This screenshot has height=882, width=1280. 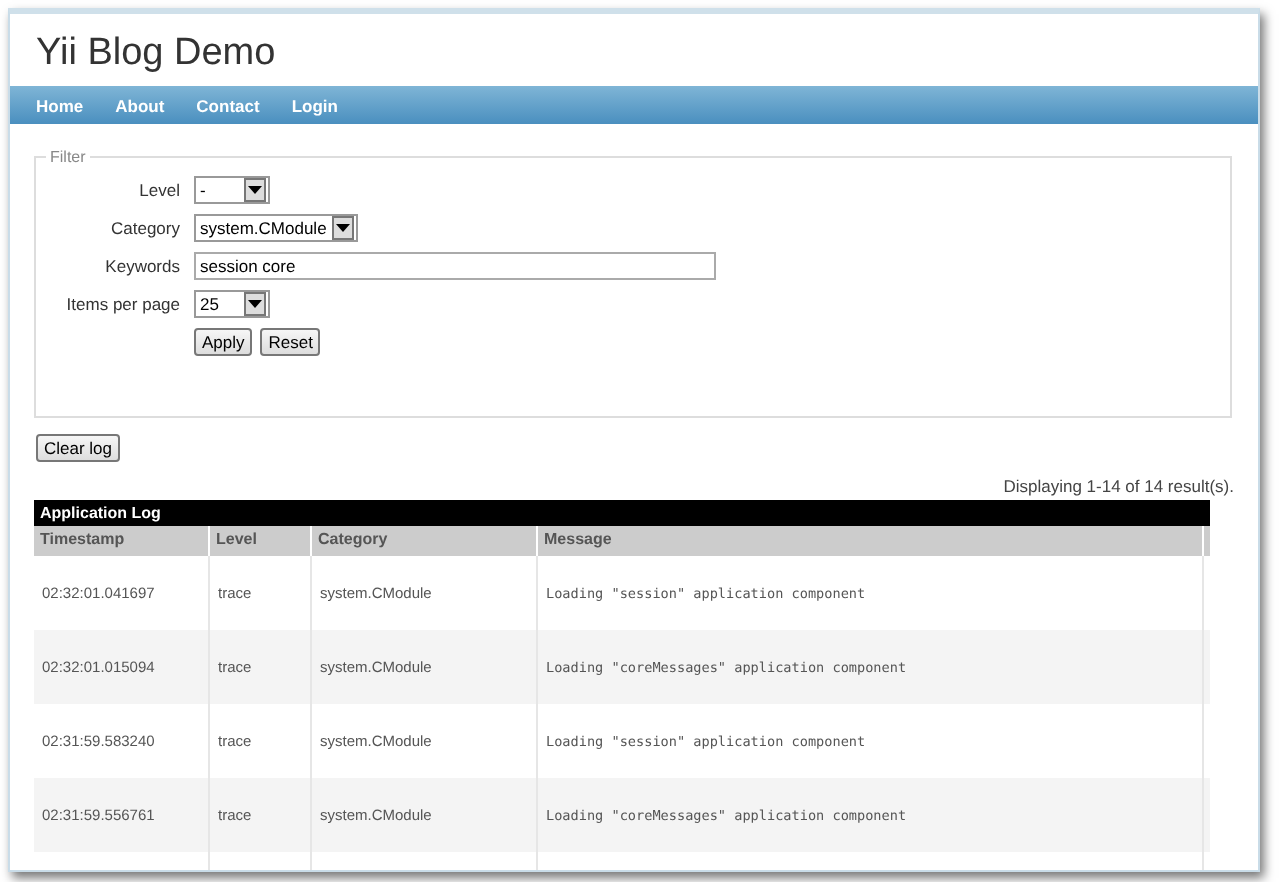 What do you see at coordinates (159, 190) in the screenshot?
I see `field-label: Level` at bounding box center [159, 190].